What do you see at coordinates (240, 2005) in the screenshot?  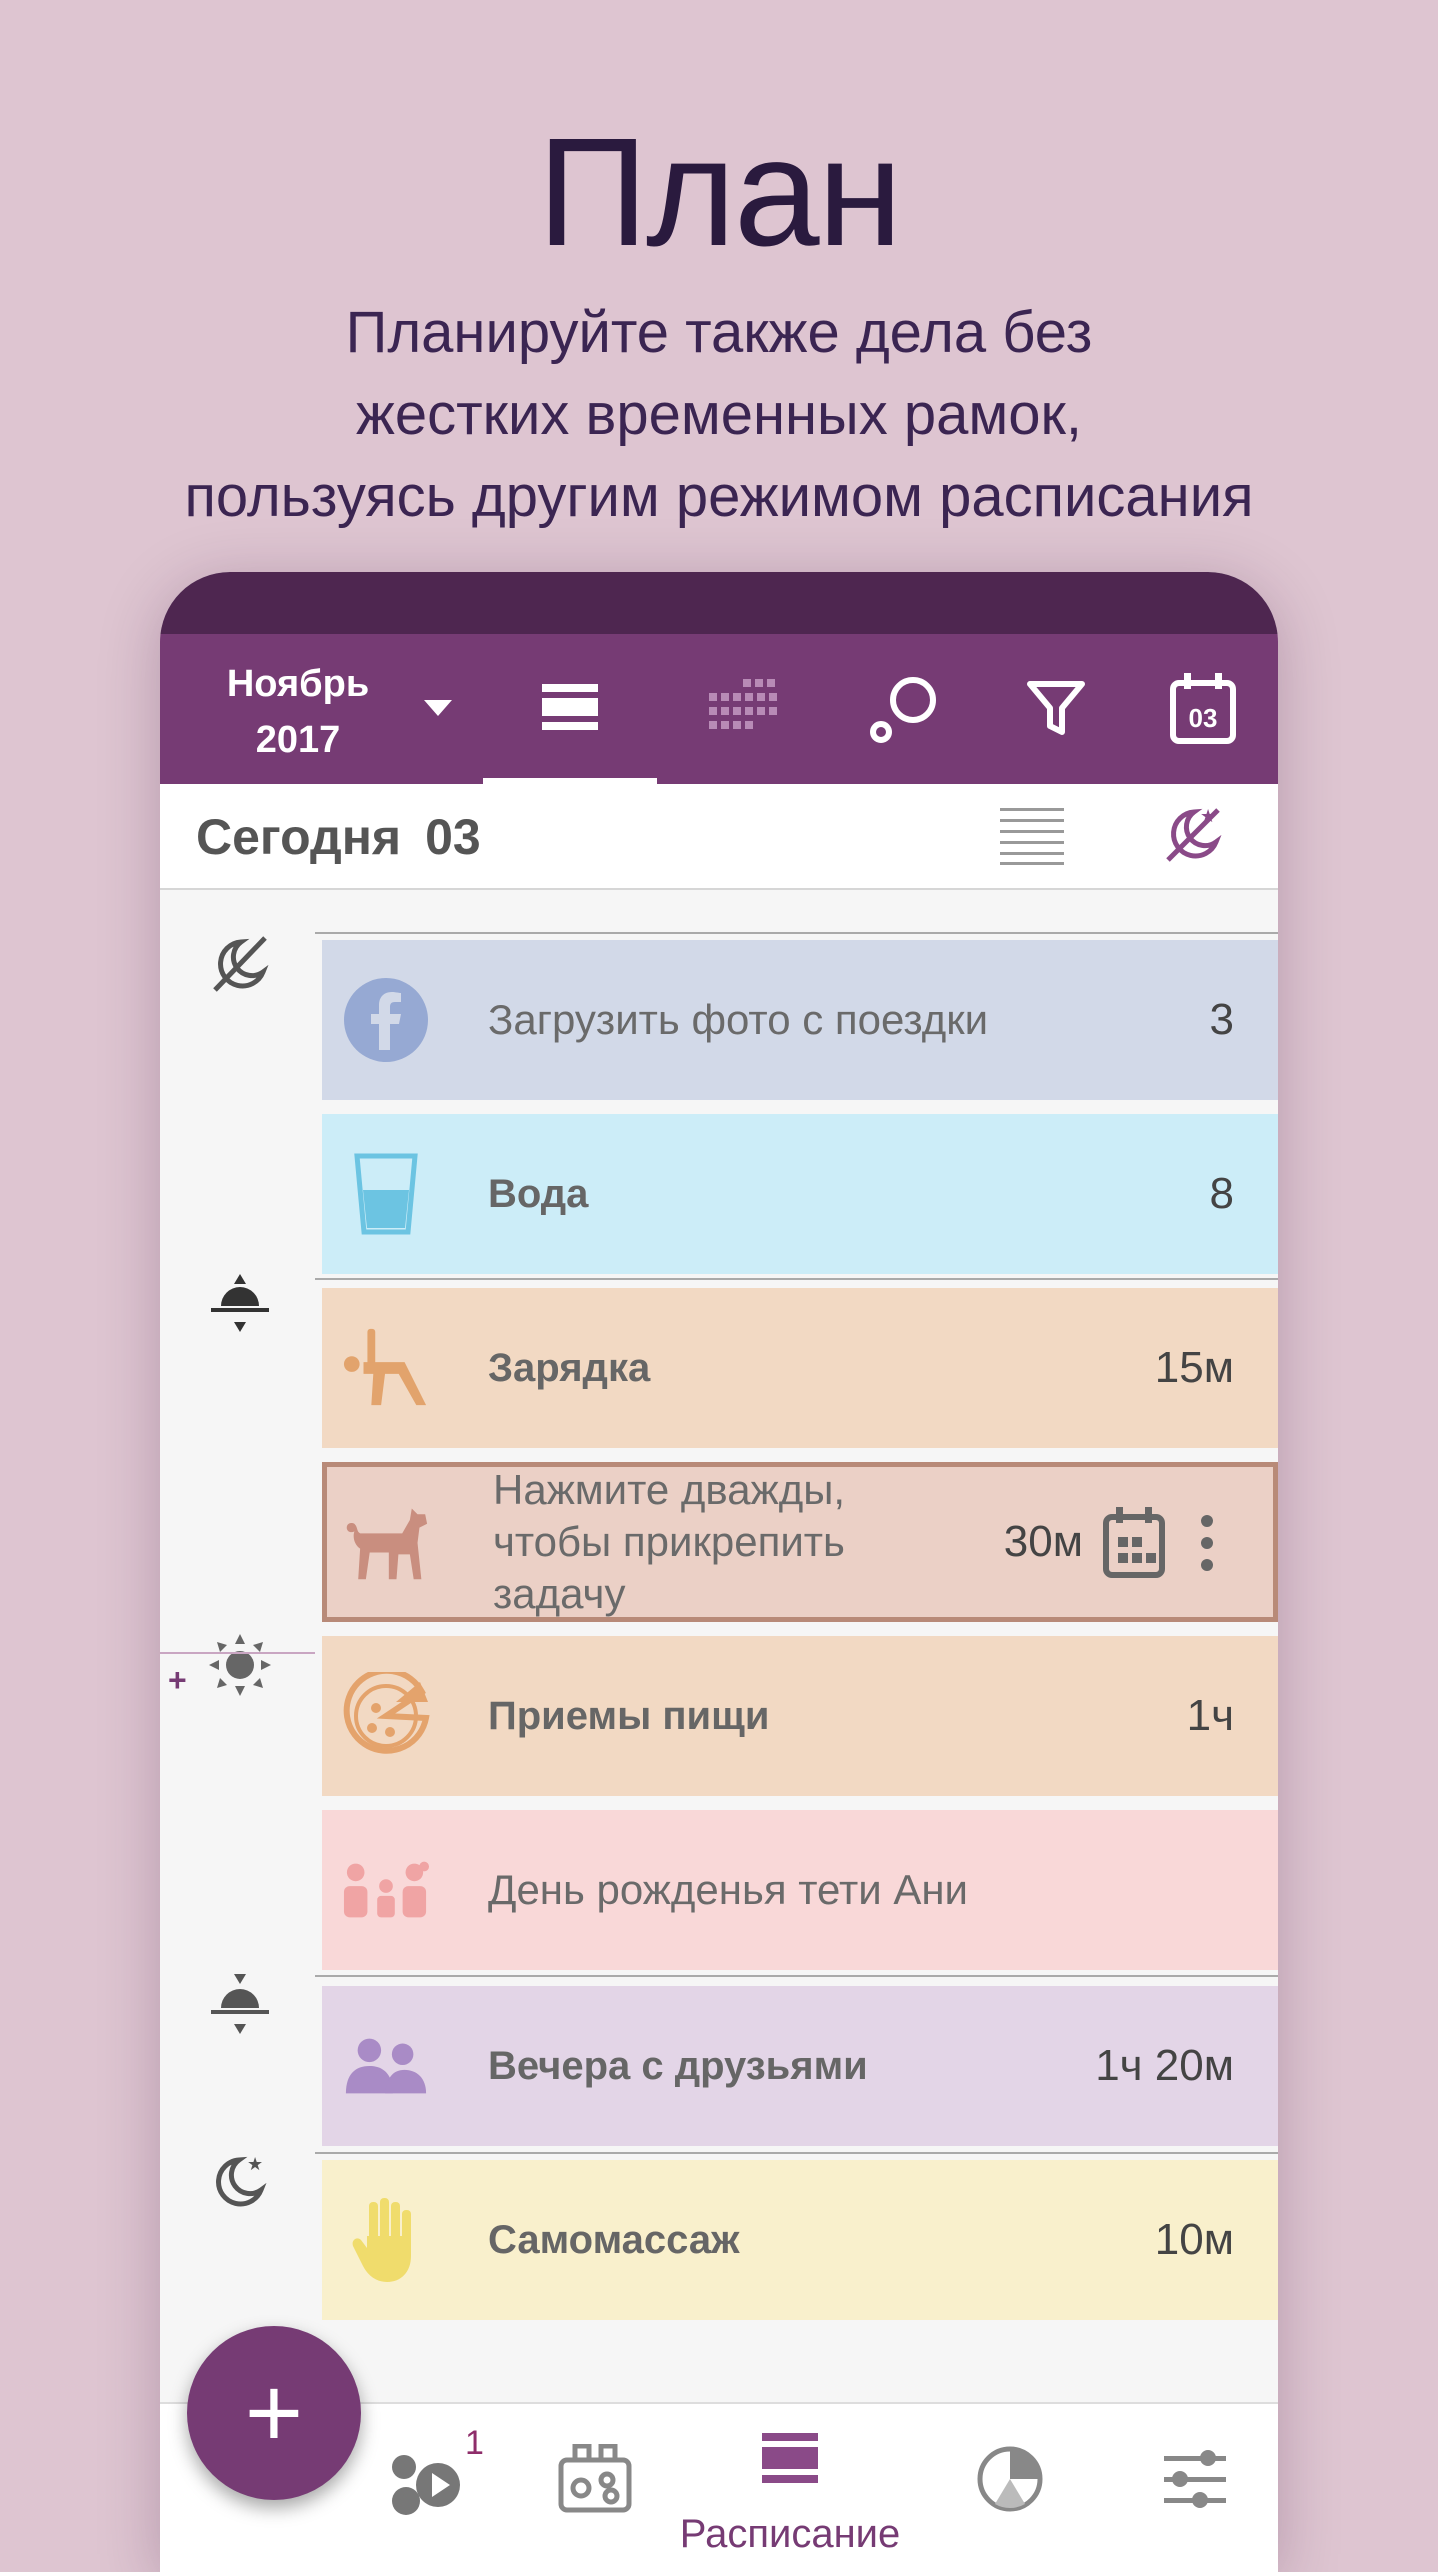 I see `sunset-icon` at bounding box center [240, 2005].